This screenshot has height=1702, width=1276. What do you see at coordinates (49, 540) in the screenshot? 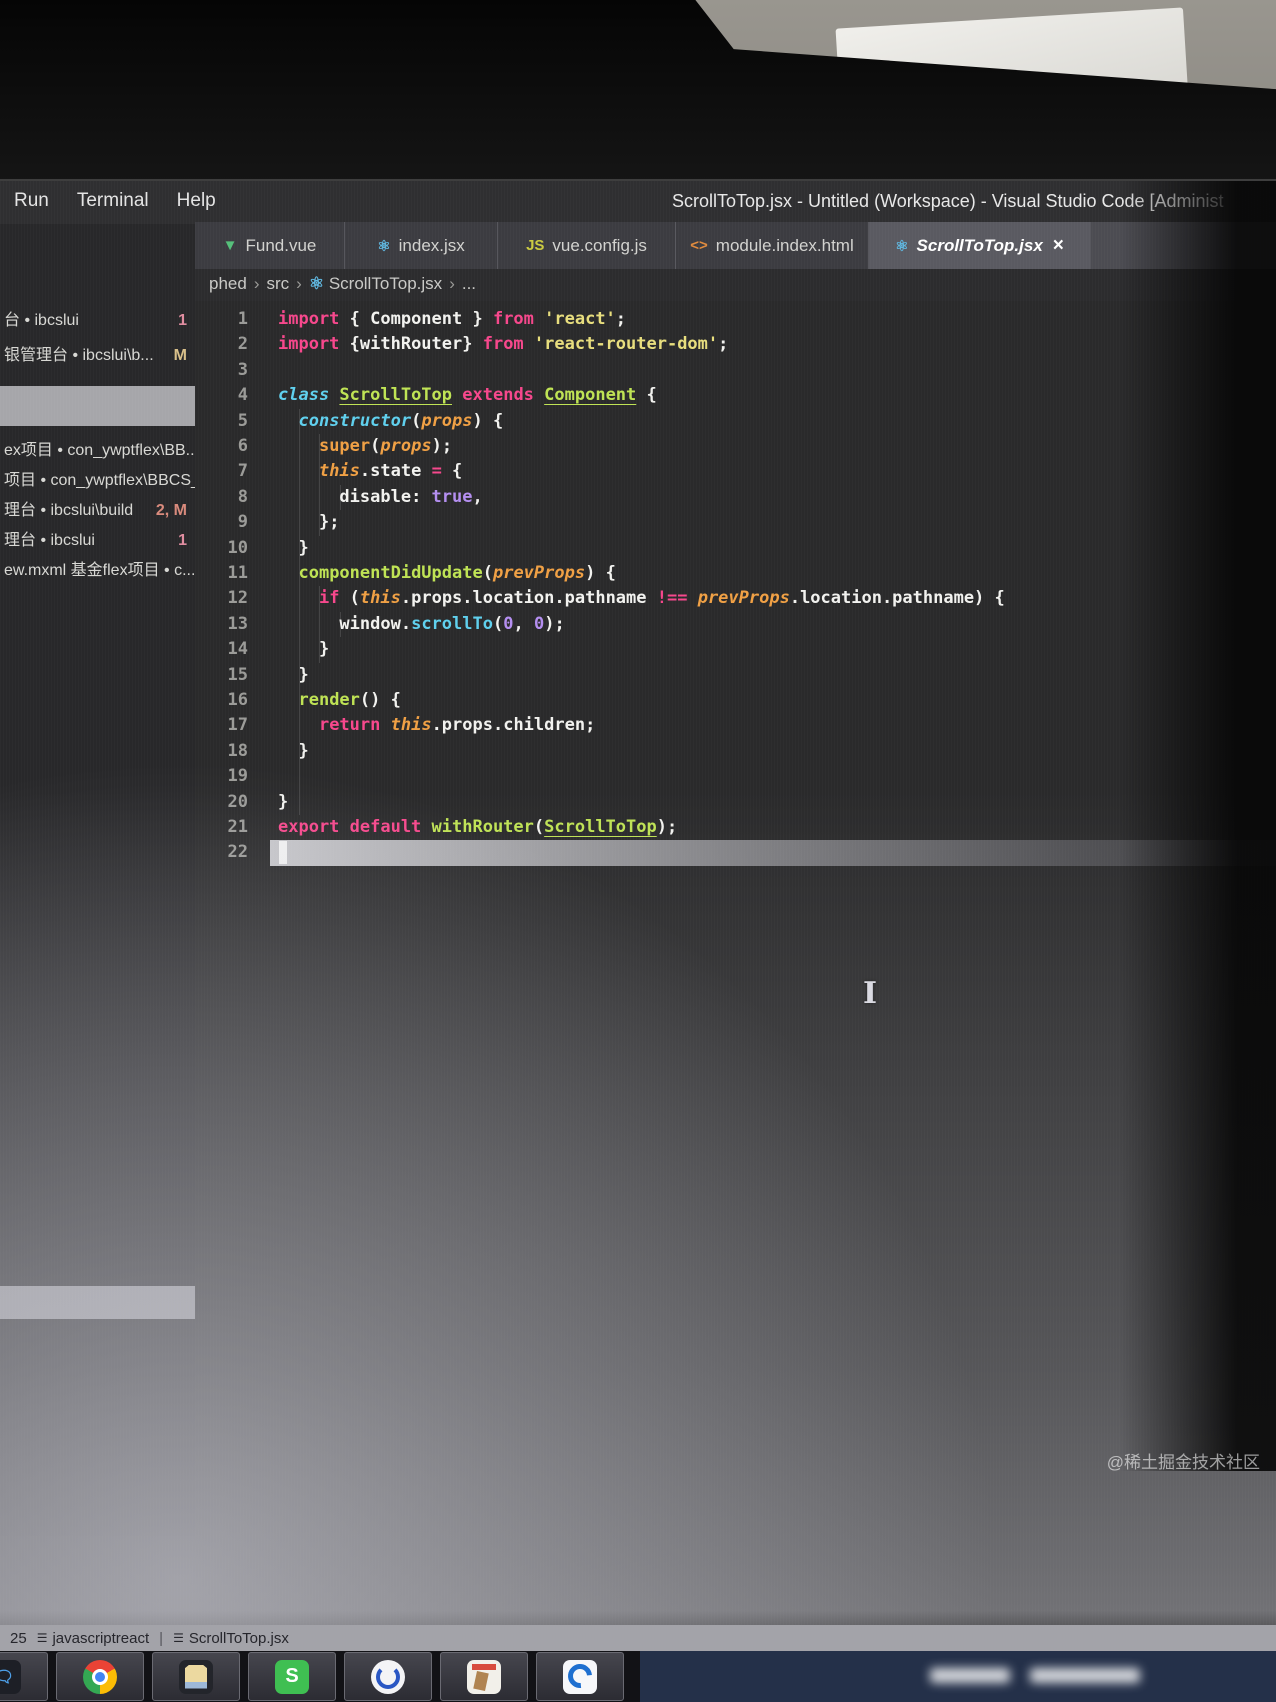
I see `scm-item-label: 理台 • ibcslui` at bounding box center [49, 540].